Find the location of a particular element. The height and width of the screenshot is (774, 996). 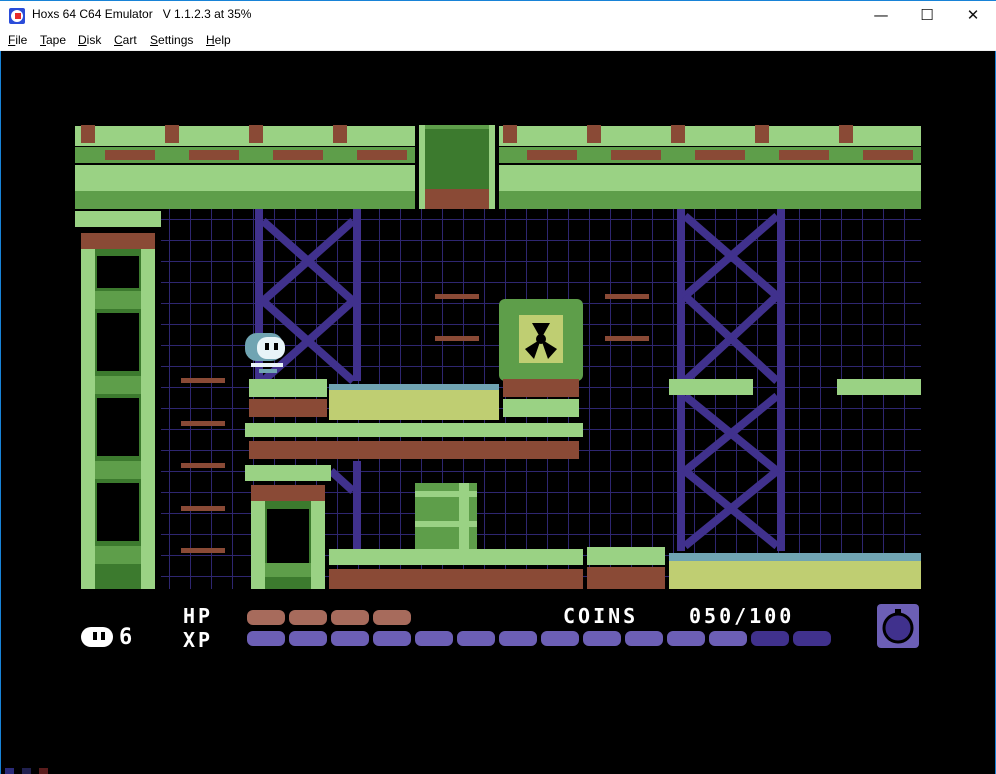

coins-label: COINS is located at coordinates (601, 616).